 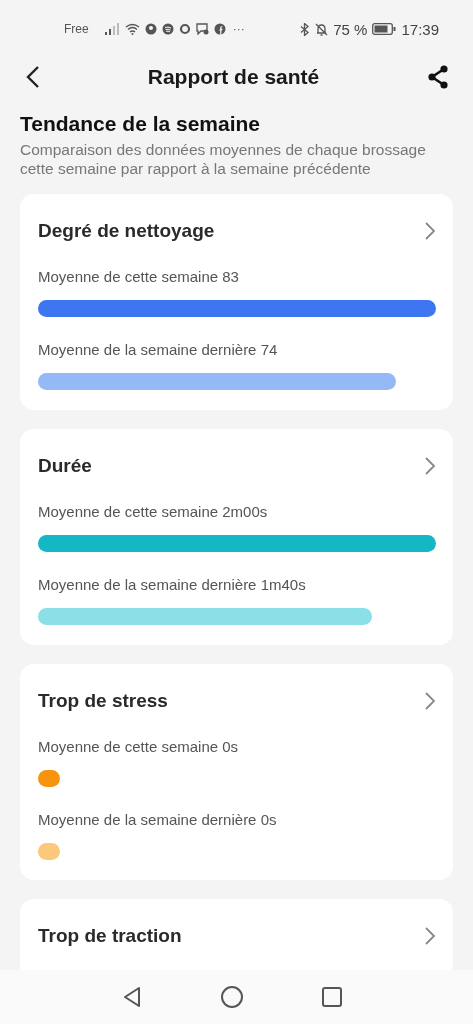 I want to click on clock-time: 17:39, so click(x=420, y=29).